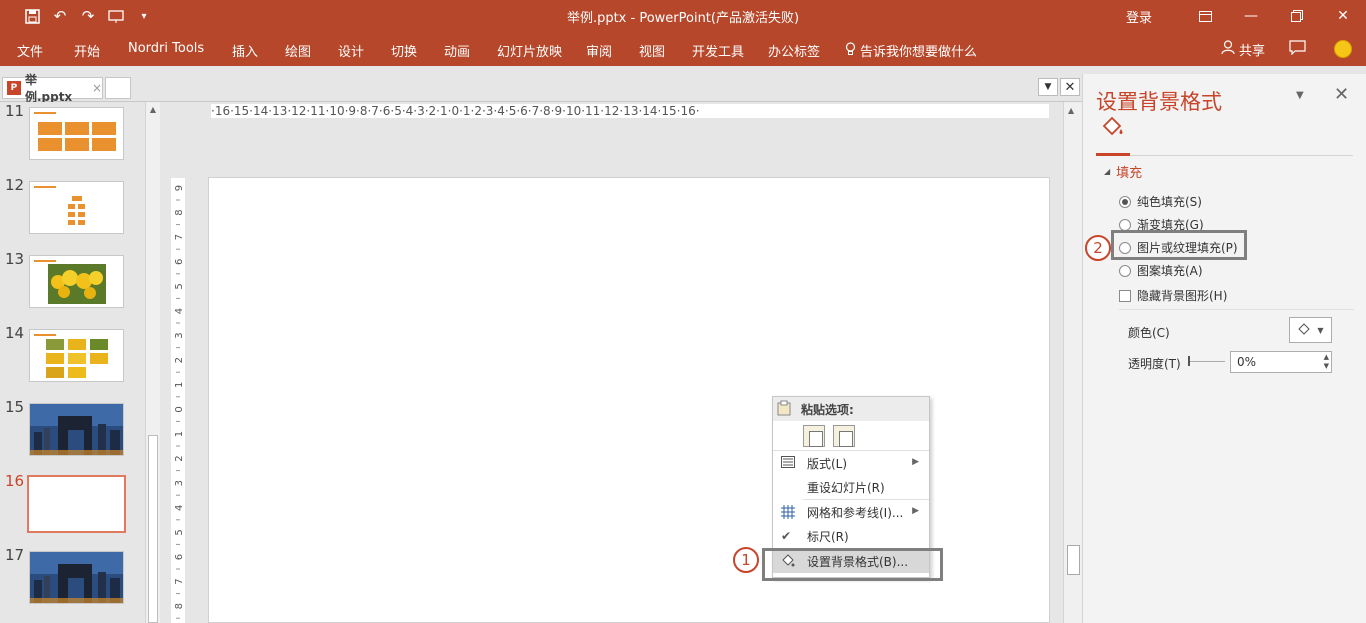 This screenshot has width=1366, height=623. I want to click on tell-me-label: 告诉我你想要做什么, so click(919, 52).